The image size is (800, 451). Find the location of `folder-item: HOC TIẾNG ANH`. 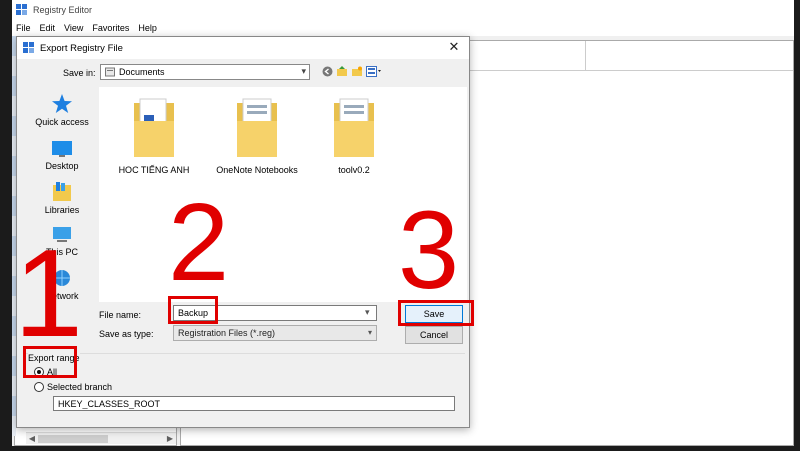

folder-item: HOC TIẾNG ANH is located at coordinates (154, 136).